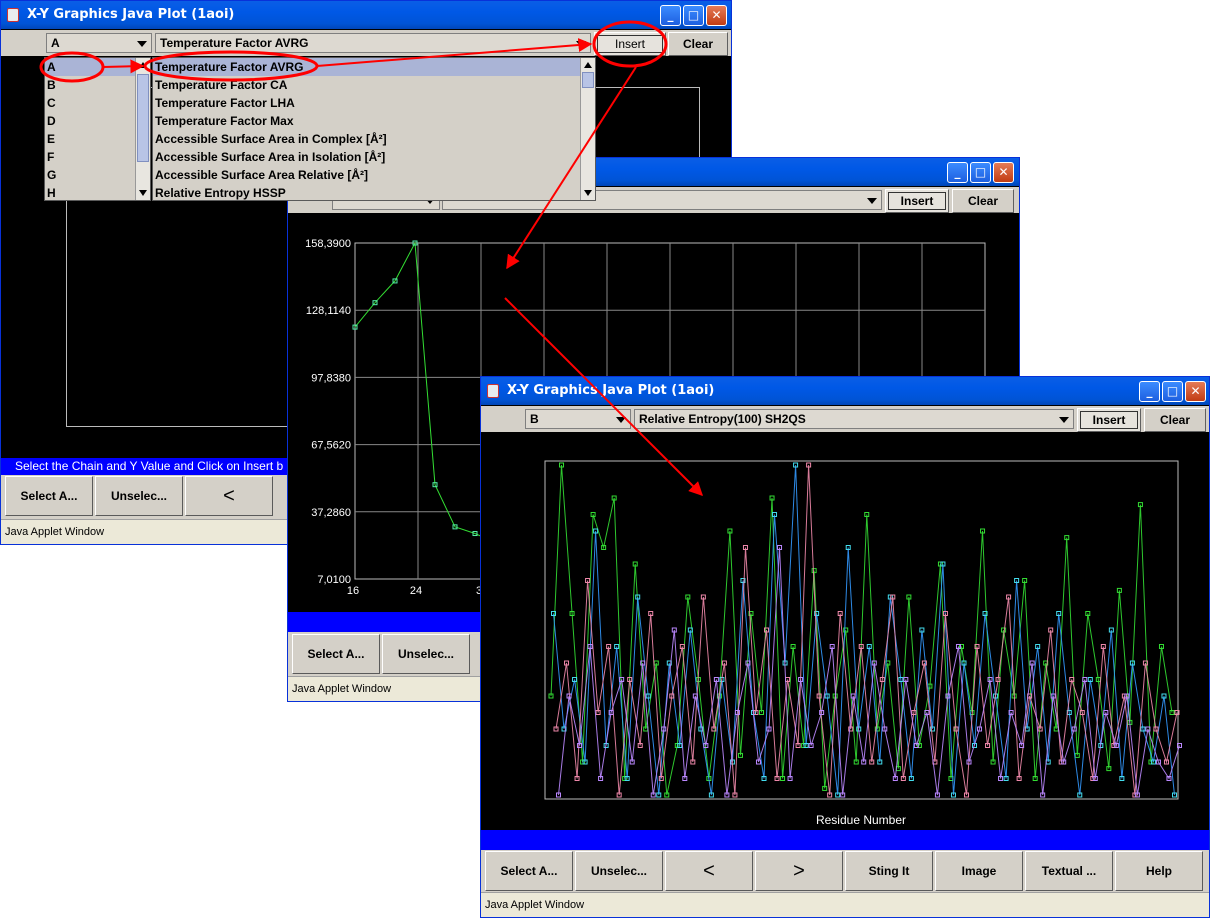 The height and width of the screenshot is (918, 1212). Describe the element at coordinates (234, 43) in the screenshot. I see `yvalue-select-value: Temperature Factor AVRG` at that location.